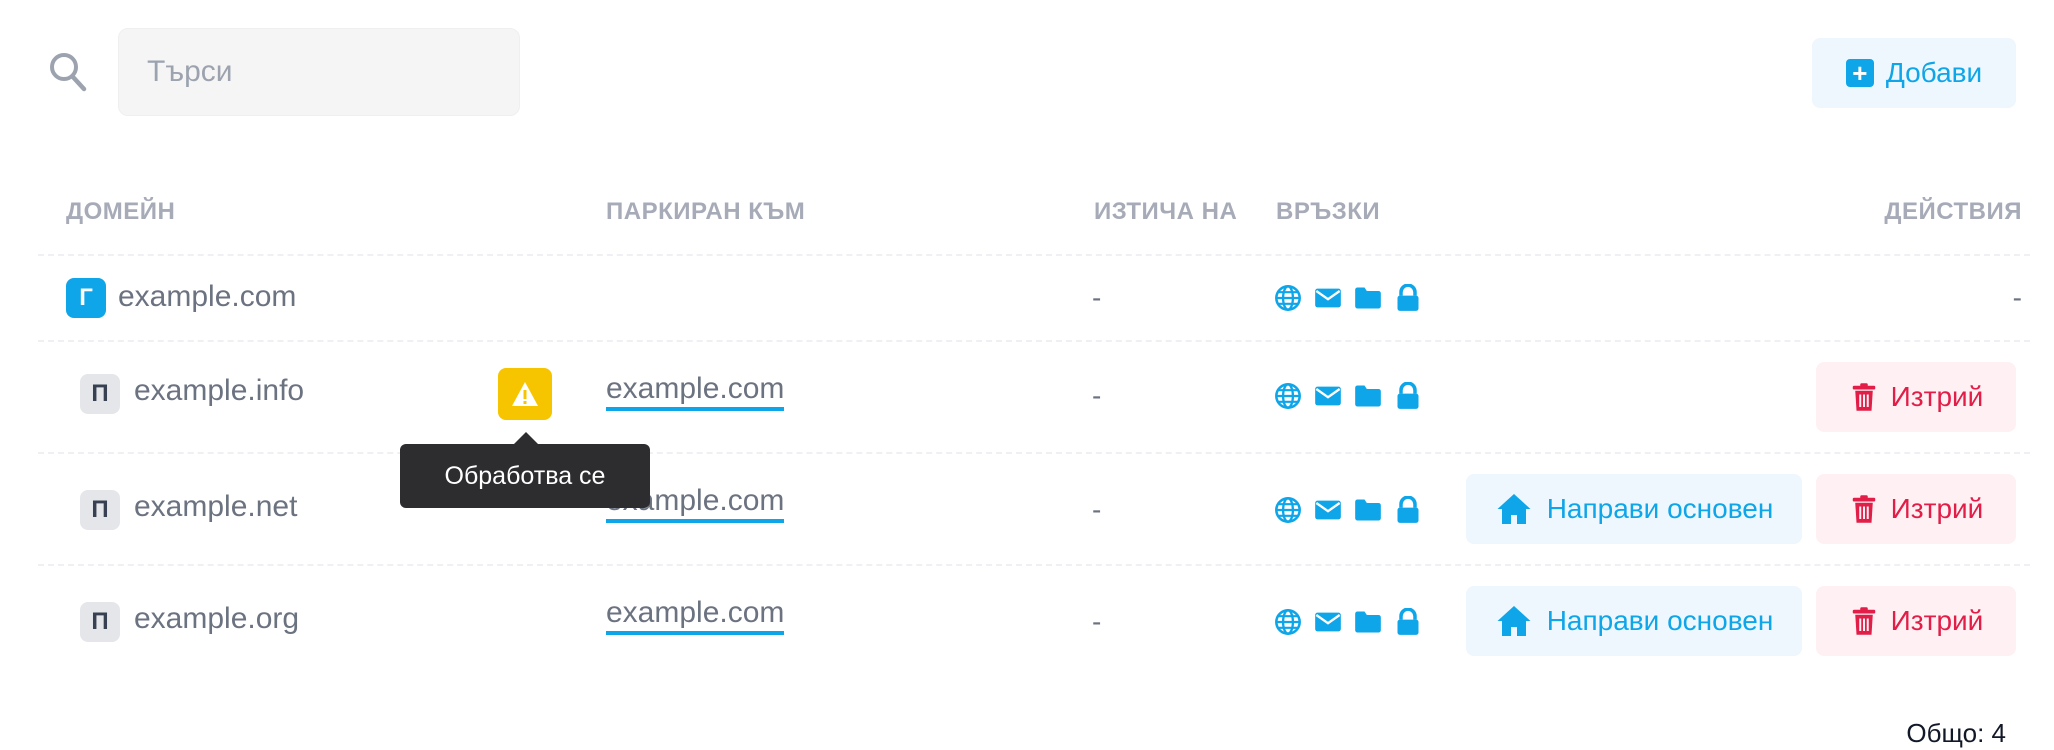  I want to click on column-header-expires: ИЗТИЧА НА, so click(1166, 211).